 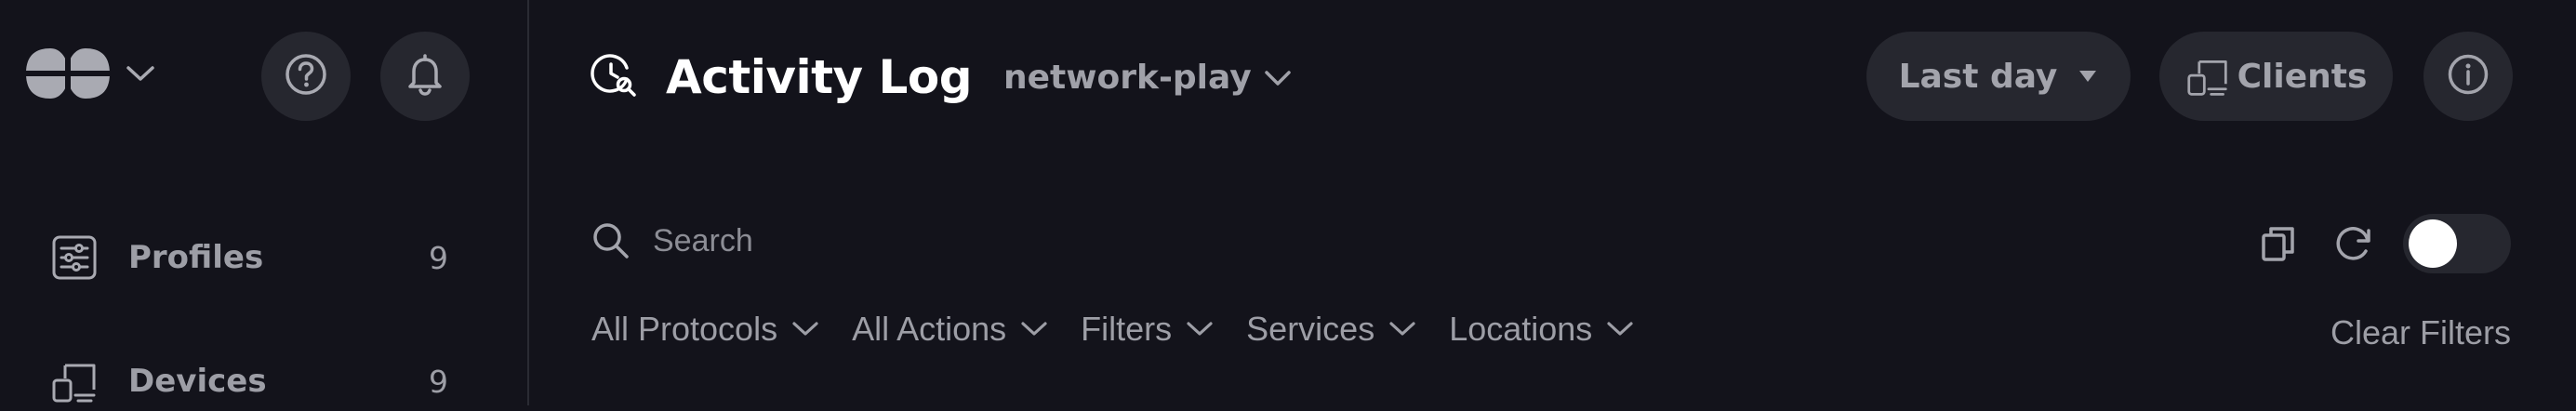 What do you see at coordinates (67, 75) in the screenshot?
I see `logo-icon` at bounding box center [67, 75].